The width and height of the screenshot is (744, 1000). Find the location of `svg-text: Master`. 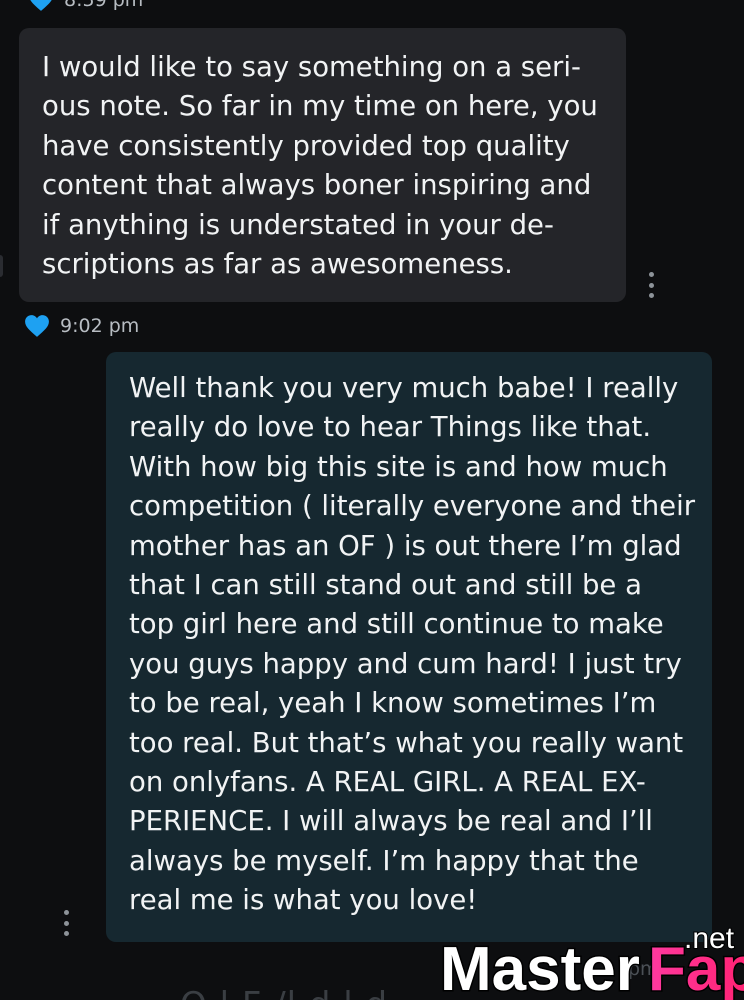

svg-text: Master is located at coordinates (540, 967).